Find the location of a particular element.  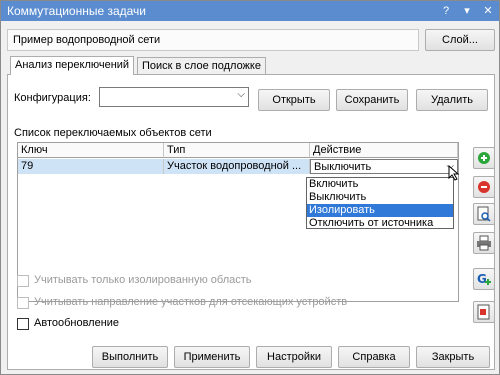

zoom-to-object-button is located at coordinates (484, 214).